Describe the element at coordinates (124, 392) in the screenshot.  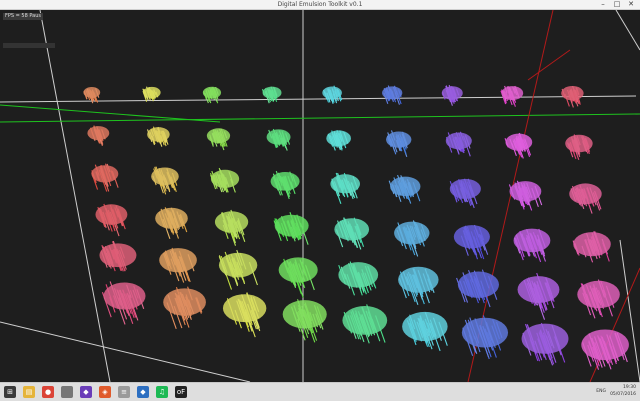
I see `notepad-icon: ≡` at that location.